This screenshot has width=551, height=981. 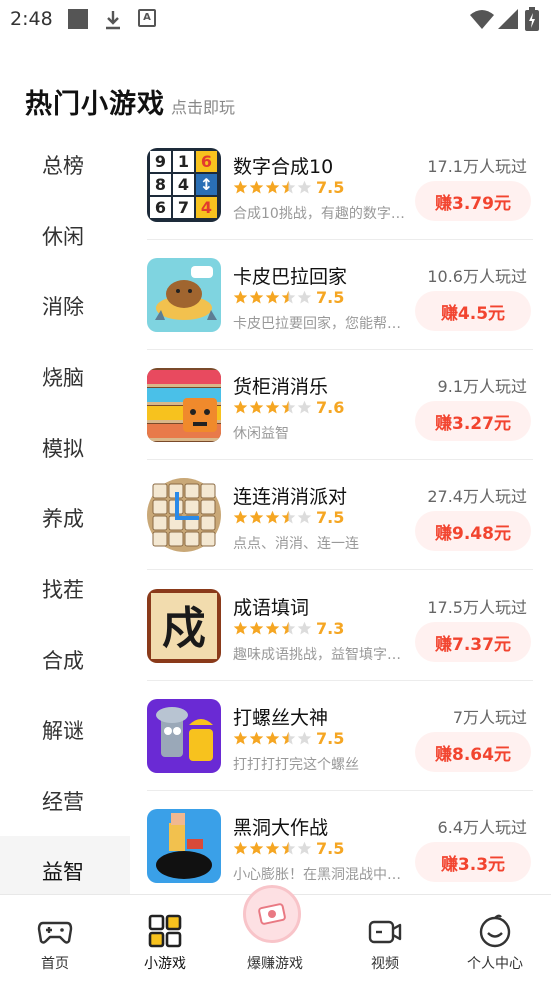 What do you see at coordinates (206, 207) in the screenshot?
I see `svg-text: 4` at bounding box center [206, 207].